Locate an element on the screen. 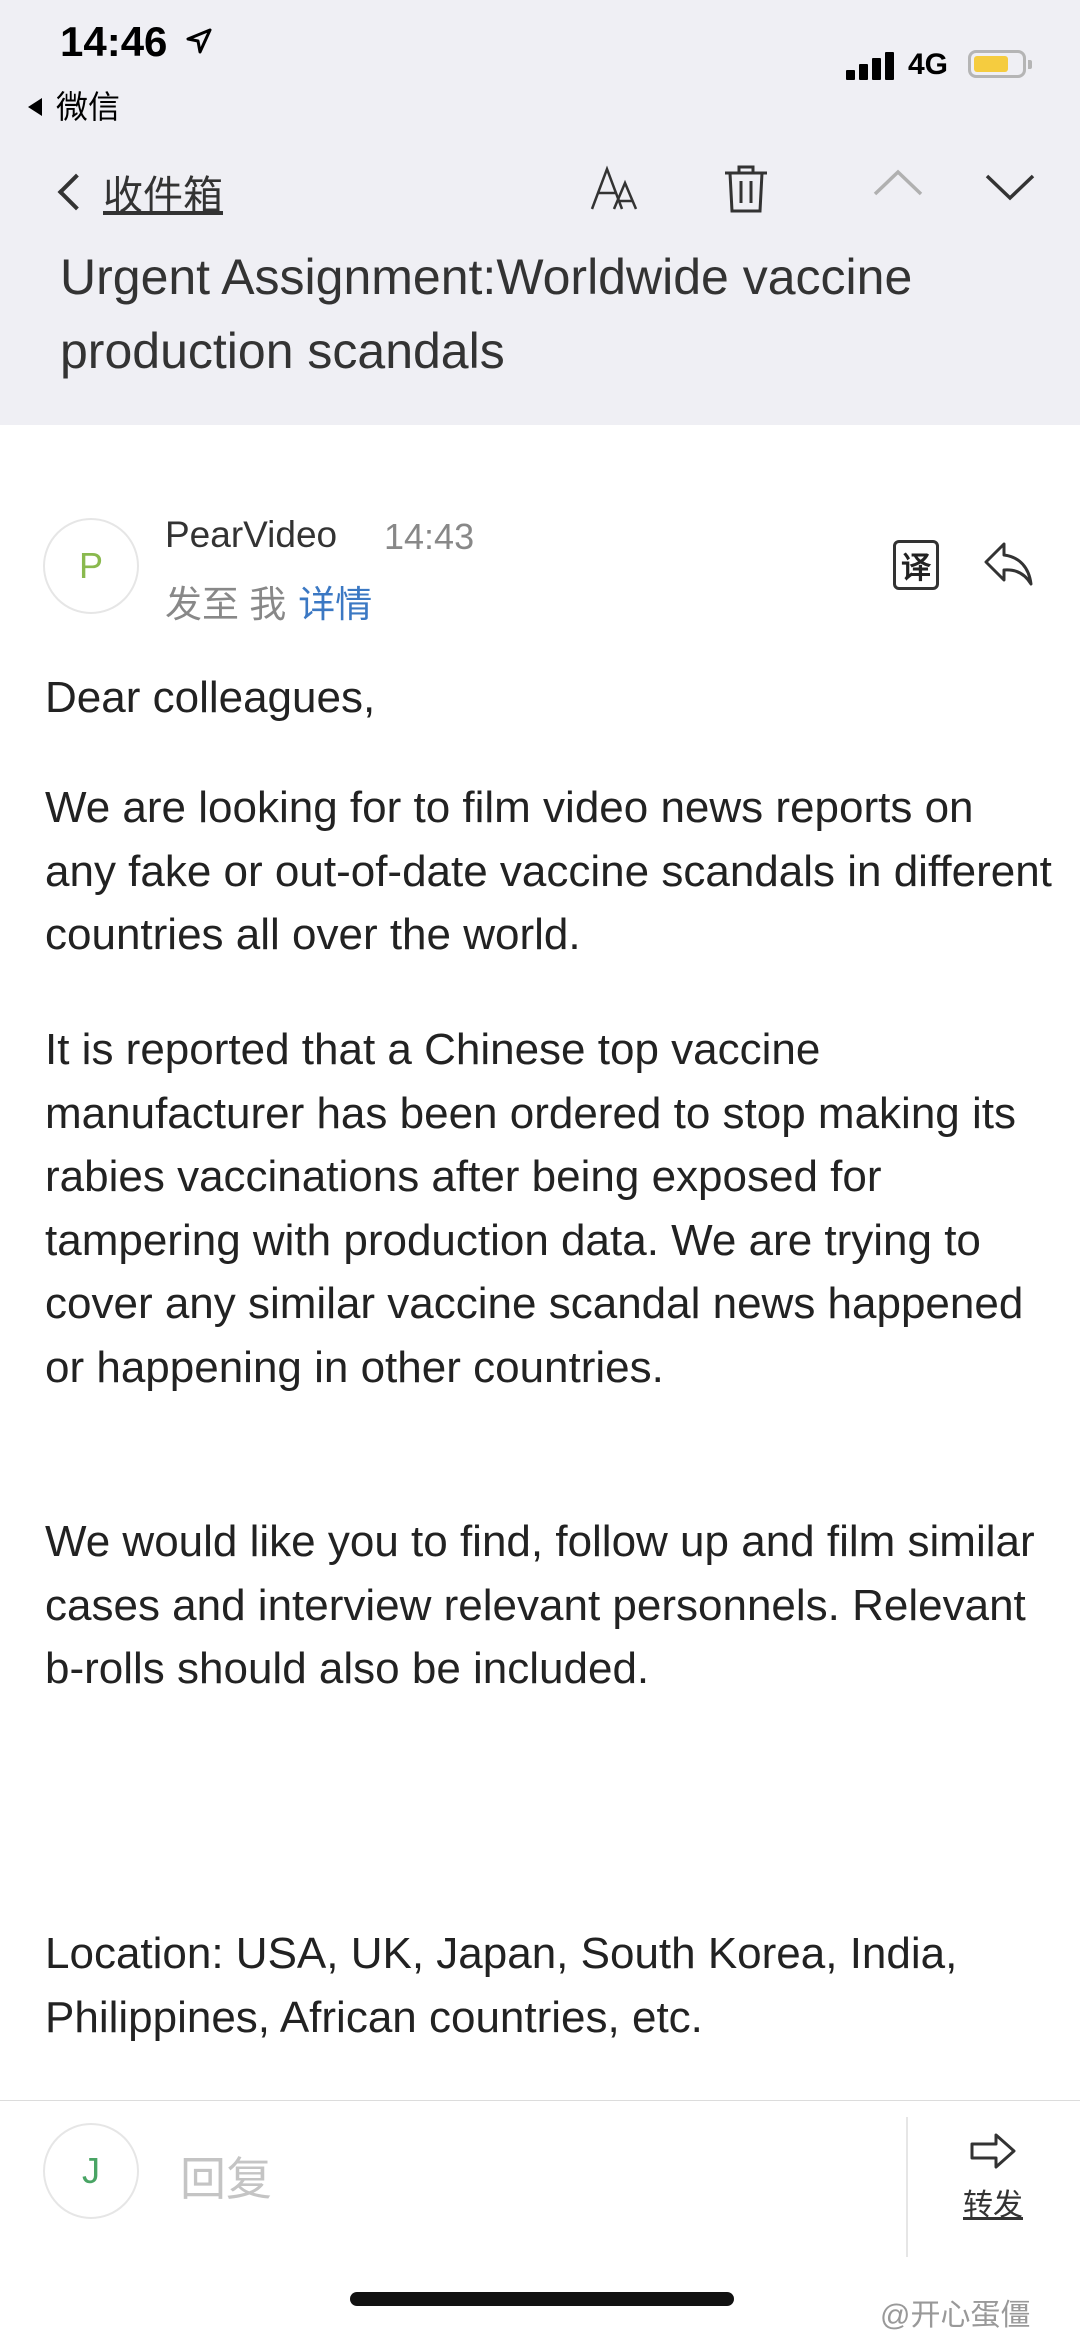 The width and height of the screenshot is (1080, 2339). email-time: 14:43 is located at coordinates (429, 536).